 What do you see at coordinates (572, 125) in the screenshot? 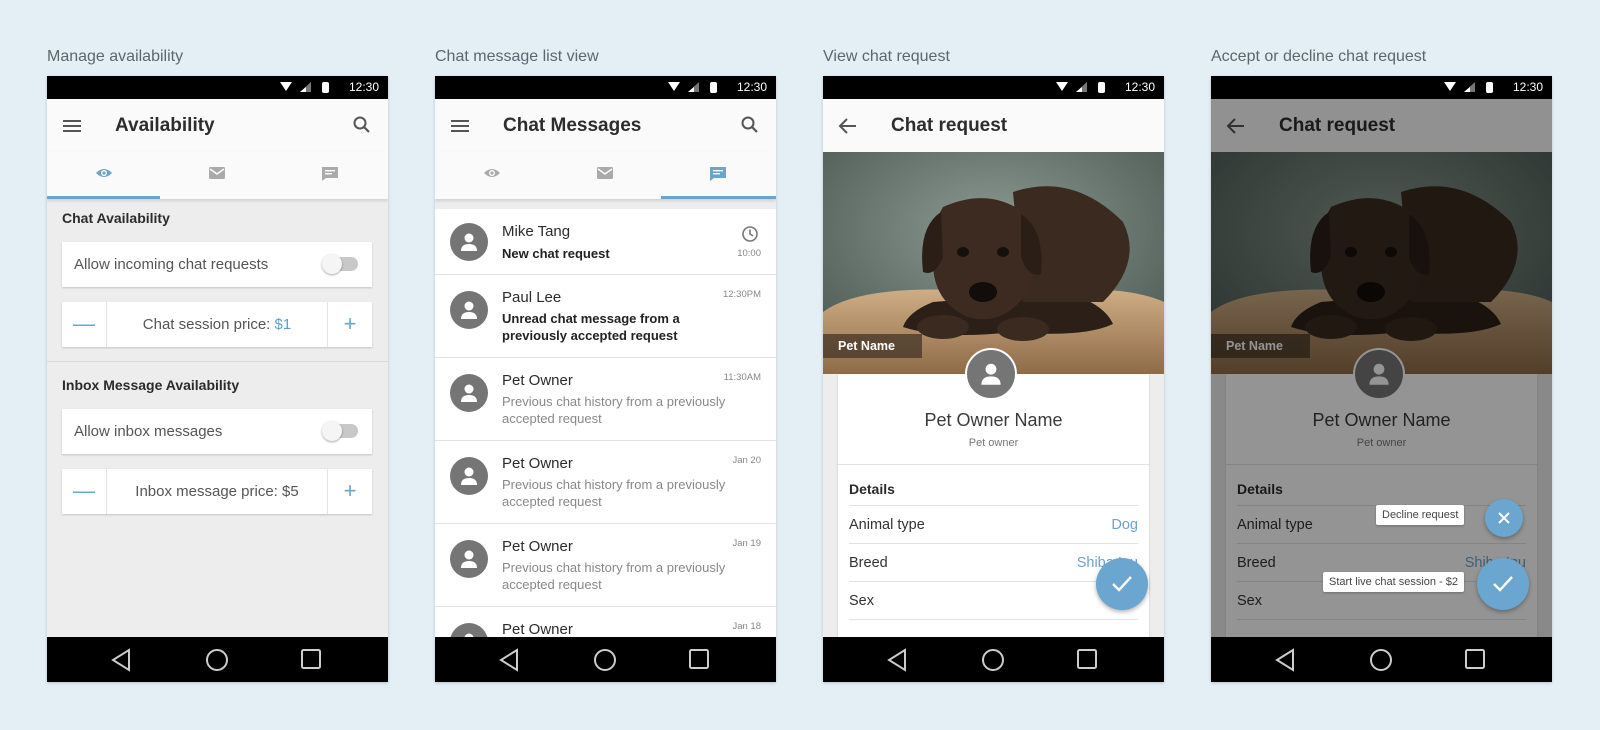
I see `page-title: Chat Messages` at bounding box center [572, 125].